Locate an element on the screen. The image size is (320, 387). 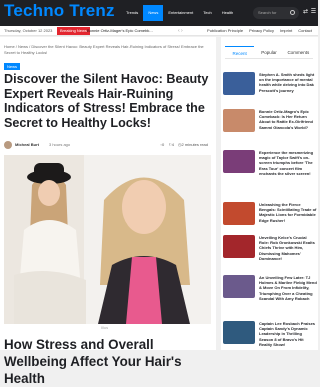
nav-news: News is located at coordinates (153, 13).